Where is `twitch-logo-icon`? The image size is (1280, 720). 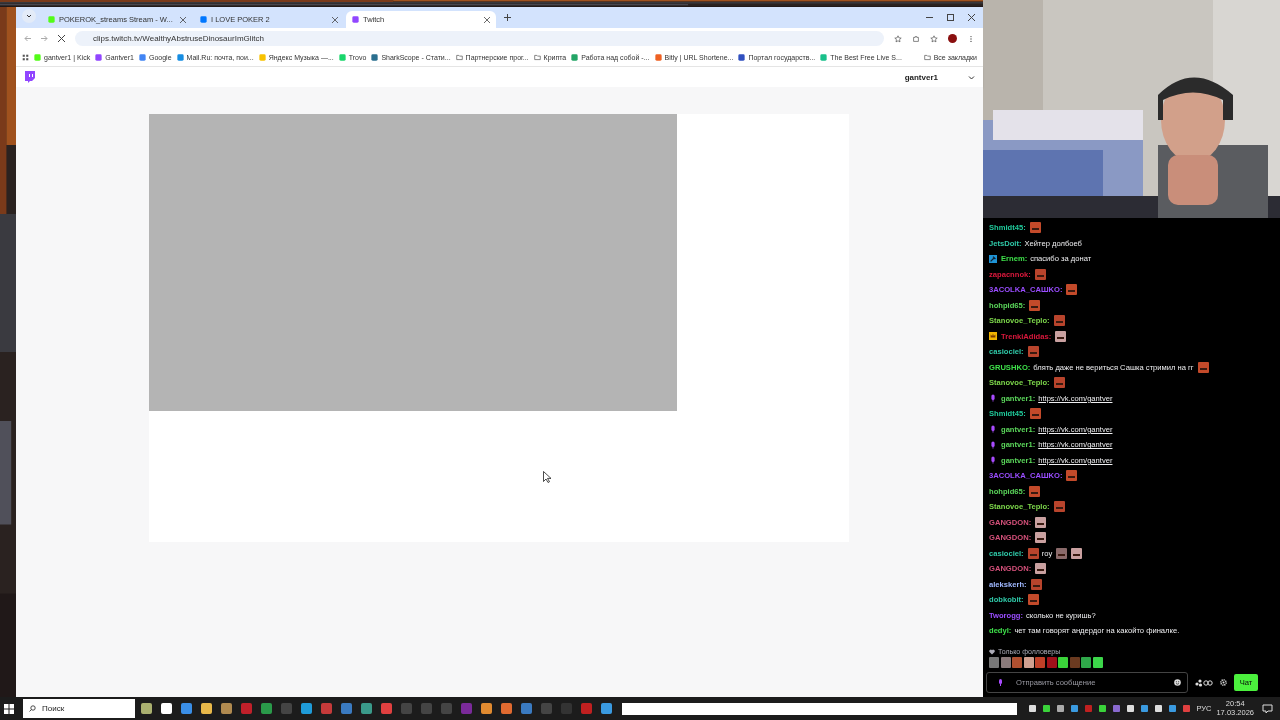
twitch-logo-icon is located at coordinates (29, 77).